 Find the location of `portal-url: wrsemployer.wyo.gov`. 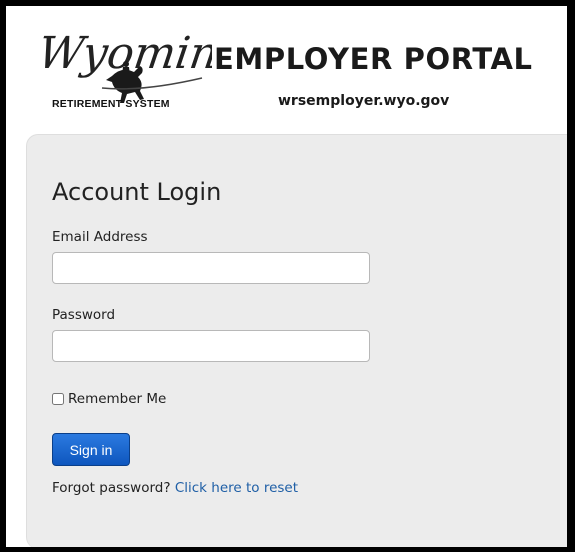

portal-url: wrsemployer.wyo.gov is located at coordinates (364, 101).